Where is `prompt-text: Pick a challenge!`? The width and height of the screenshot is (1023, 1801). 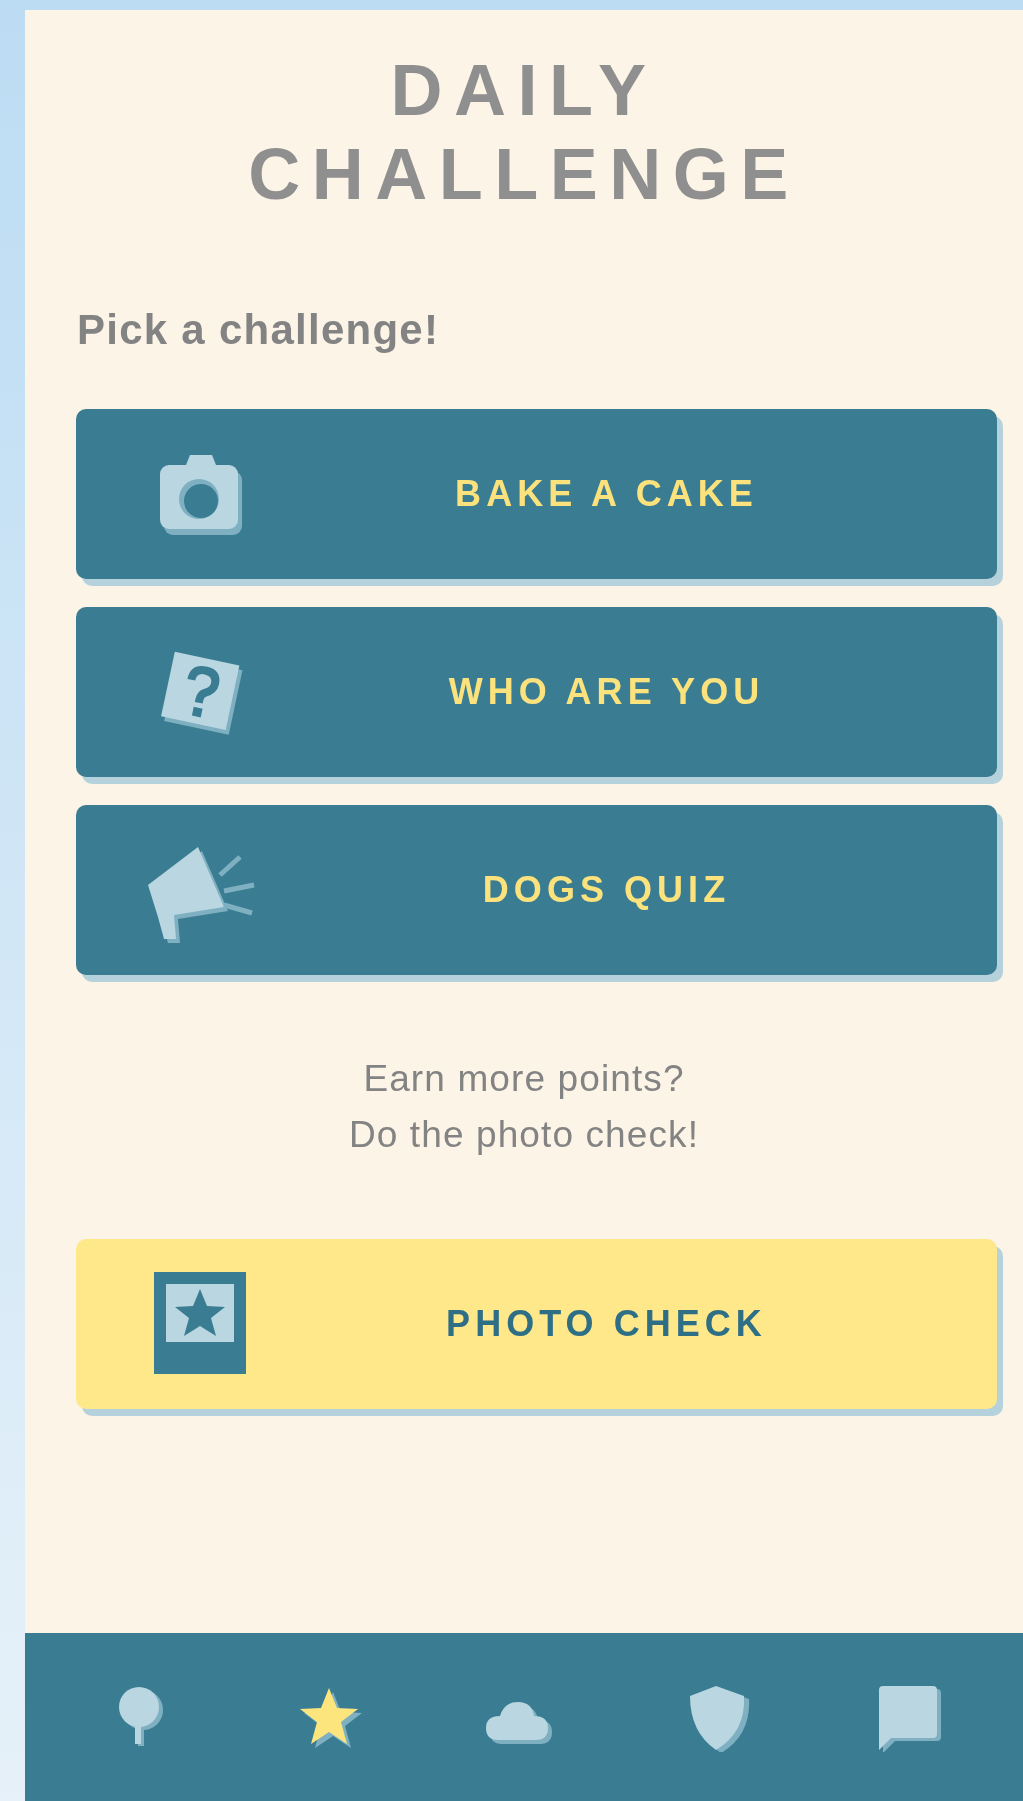 prompt-text: Pick a challenge! is located at coordinates (259, 330).